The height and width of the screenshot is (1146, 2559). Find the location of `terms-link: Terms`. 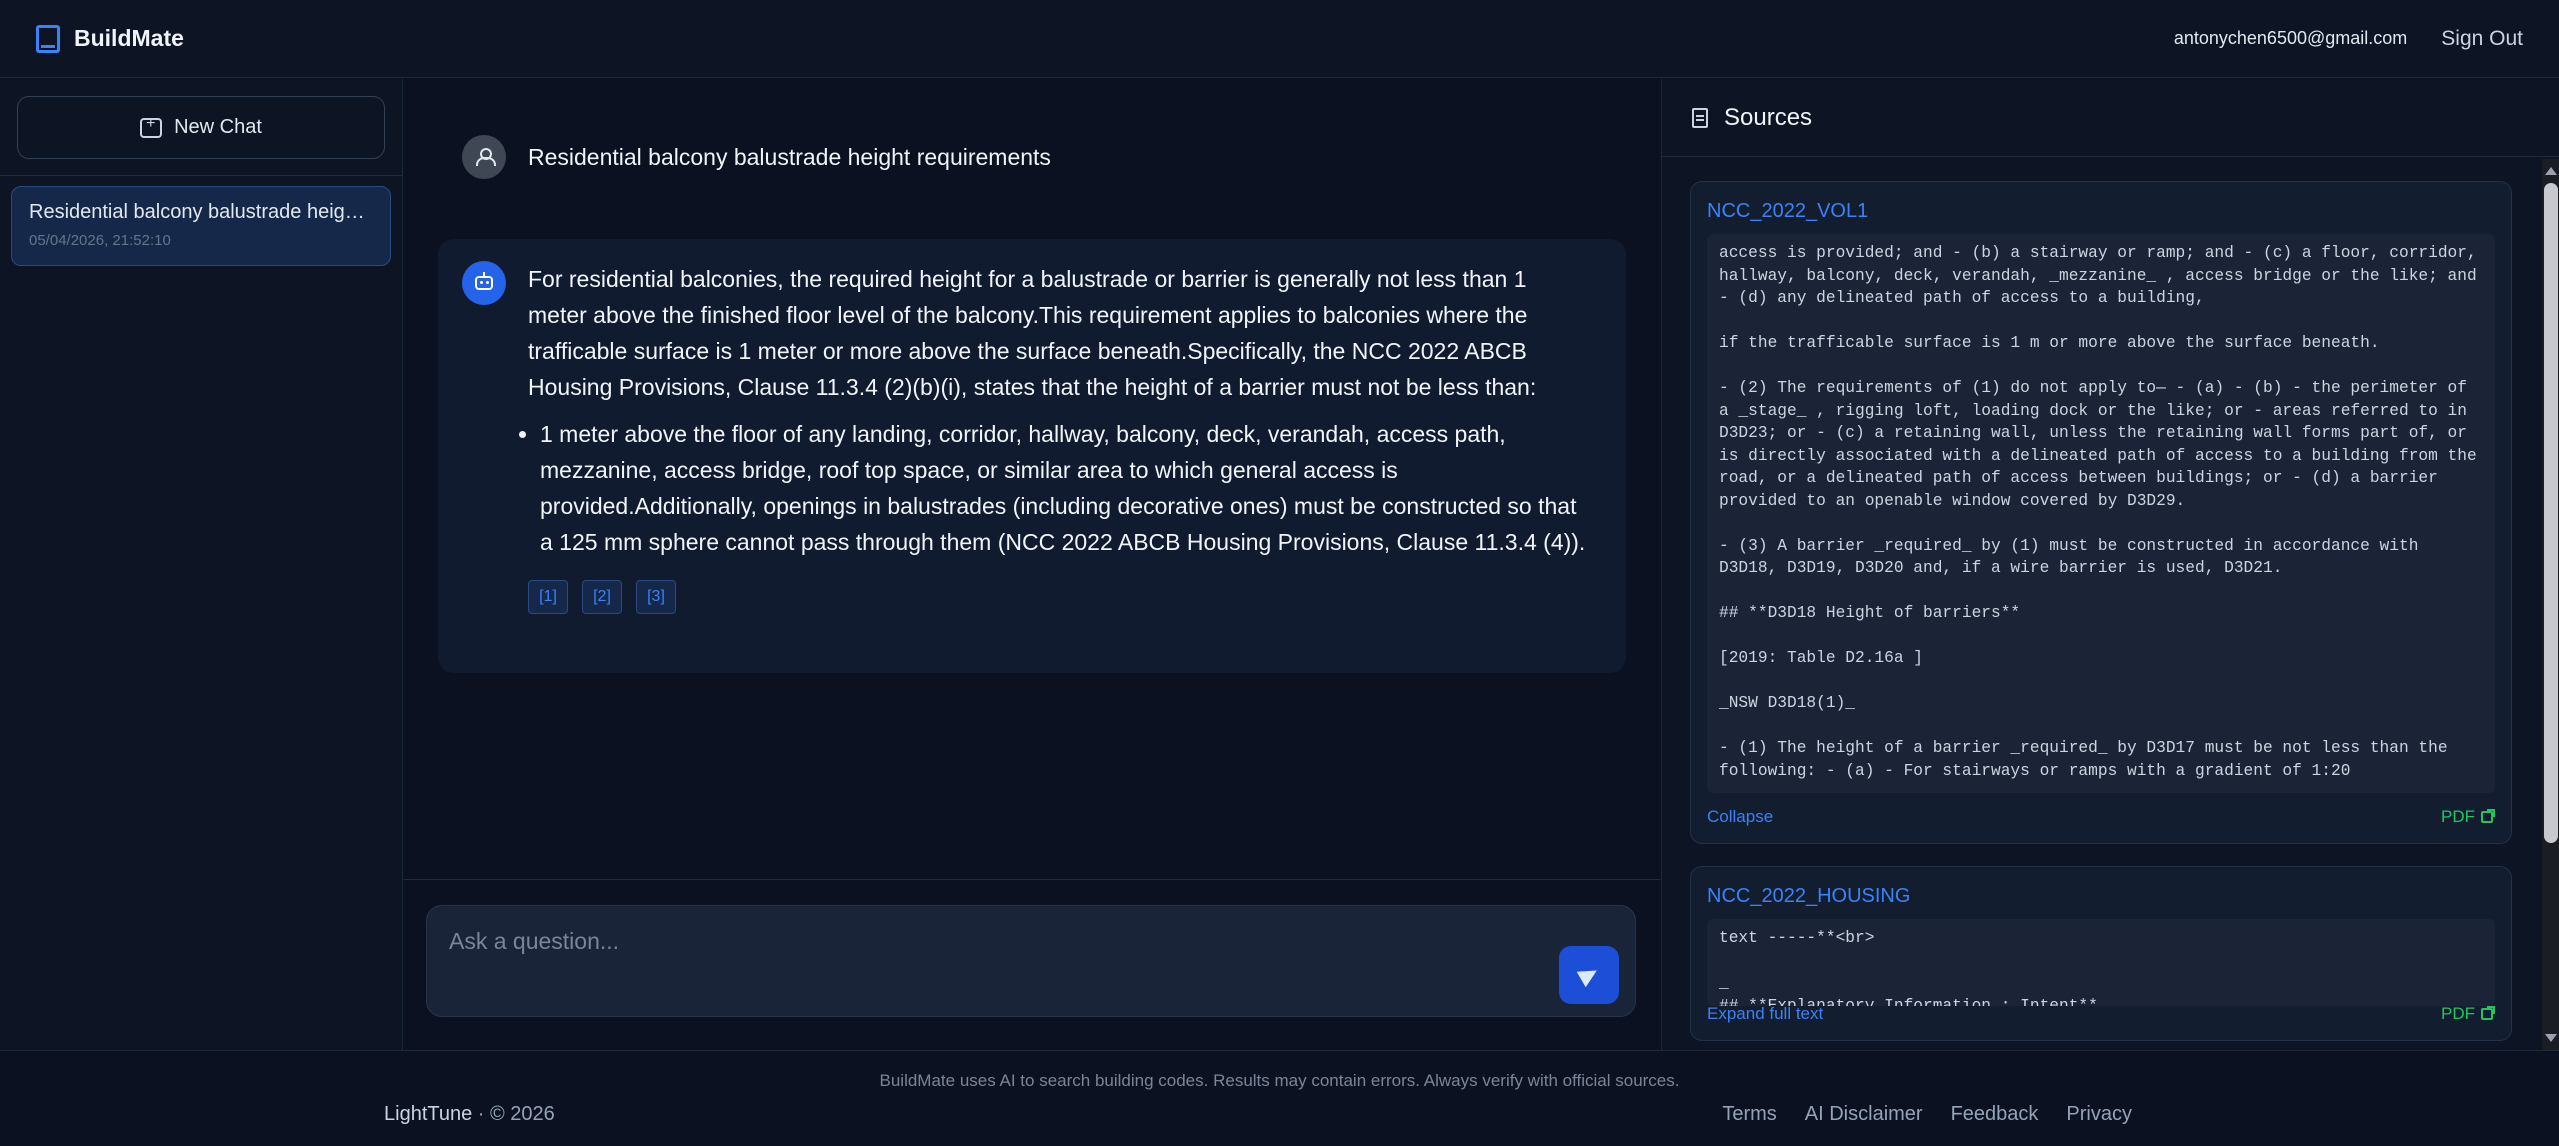

terms-link: Terms is located at coordinates (1749, 1114).